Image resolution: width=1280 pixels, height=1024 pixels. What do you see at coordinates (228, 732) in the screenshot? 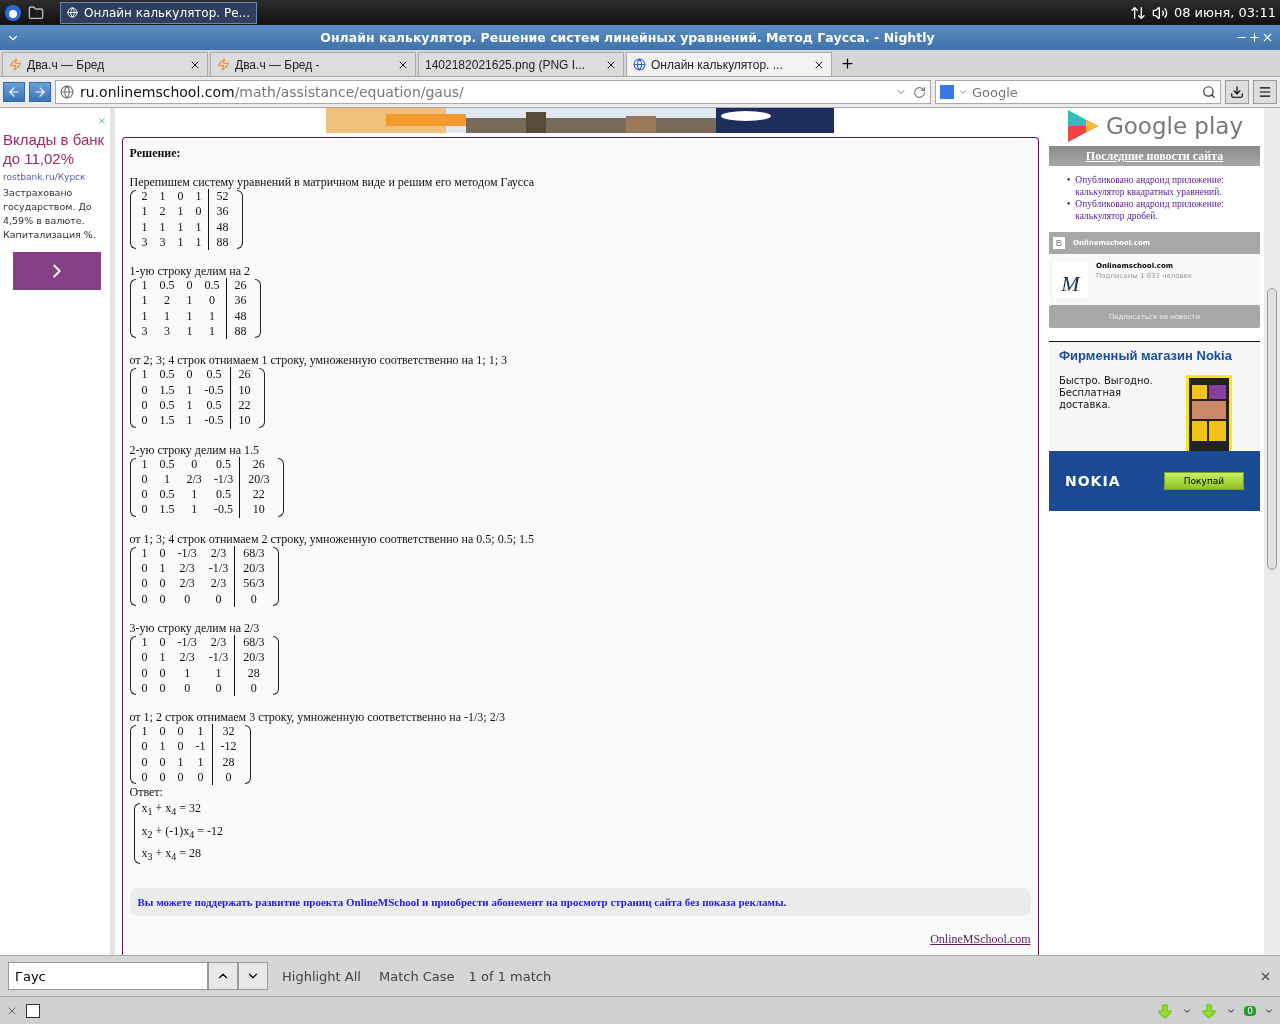
I see `matrix-cell: 32` at bounding box center [228, 732].